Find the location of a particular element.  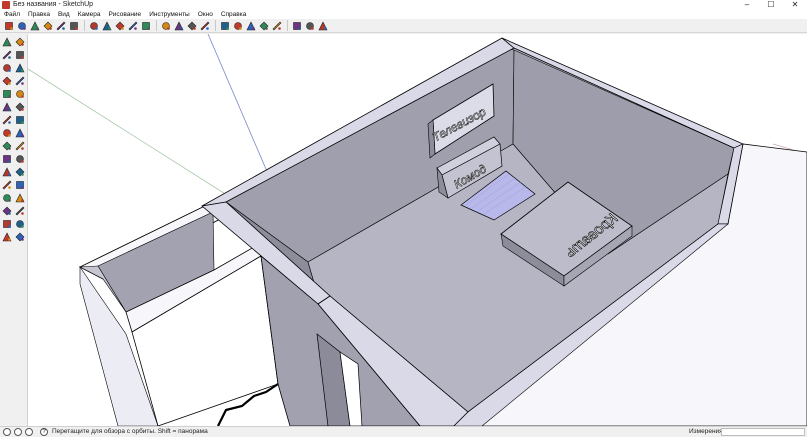

extension-icon is located at coordinates (309, 25).